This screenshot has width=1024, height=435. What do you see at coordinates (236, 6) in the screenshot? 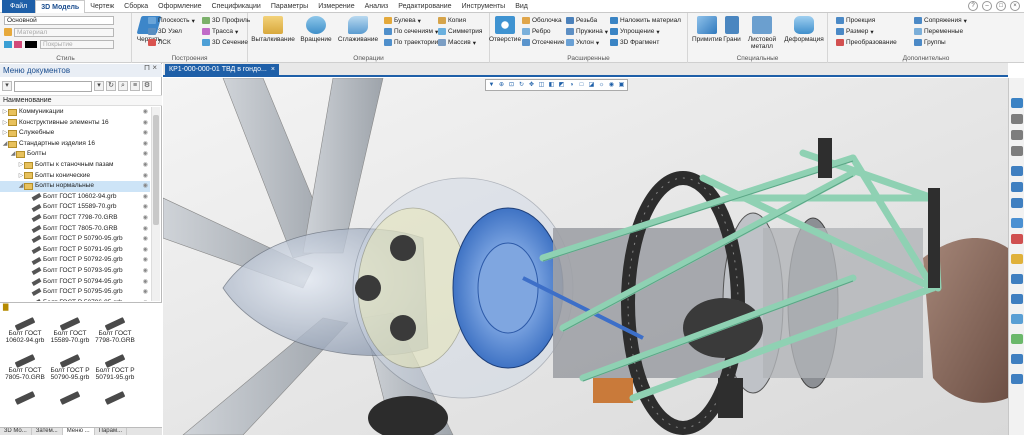
I see `menu-tab: Спецификации` at bounding box center [236, 6].